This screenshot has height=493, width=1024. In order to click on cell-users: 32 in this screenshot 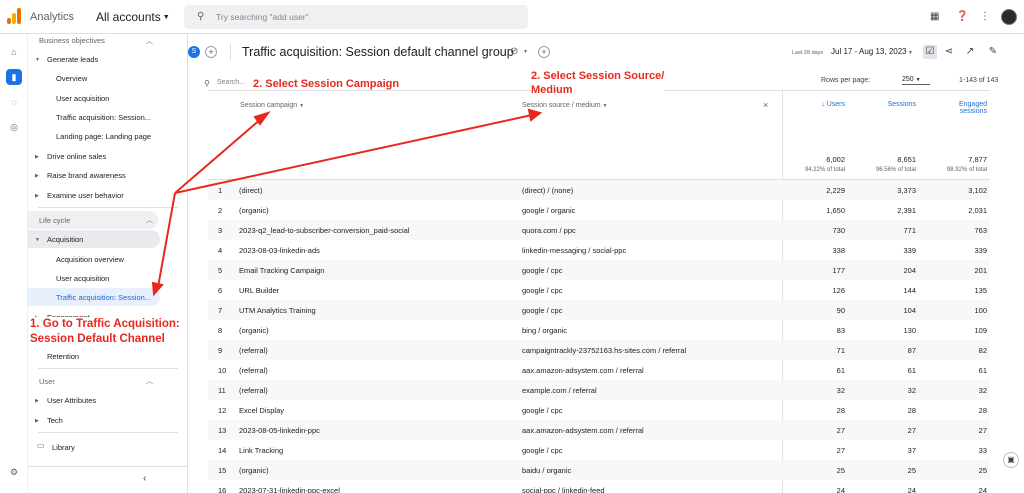, I will do `click(840, 390)`.